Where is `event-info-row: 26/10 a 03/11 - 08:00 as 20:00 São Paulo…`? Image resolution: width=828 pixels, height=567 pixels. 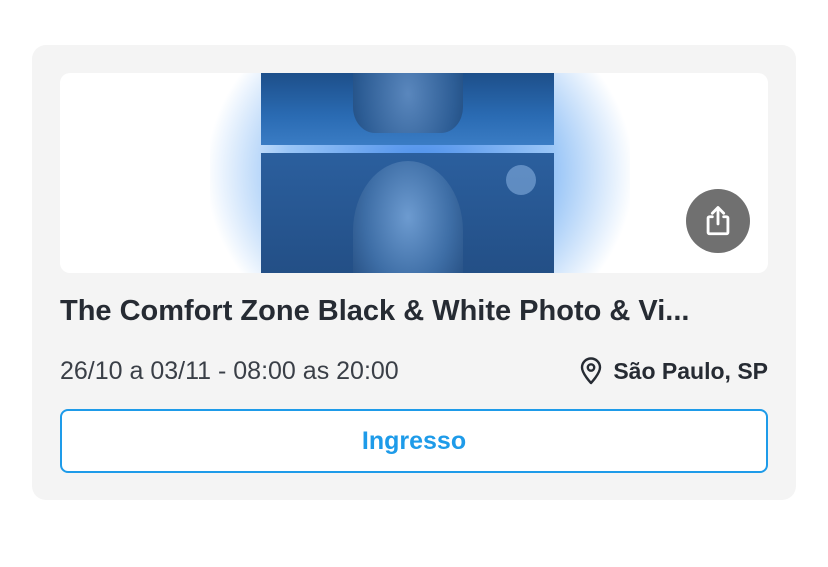
event-info-row: 26/10 a 03/11 - 08:00 as 20:00 São Paulo… is located at coordinates (414, 371).